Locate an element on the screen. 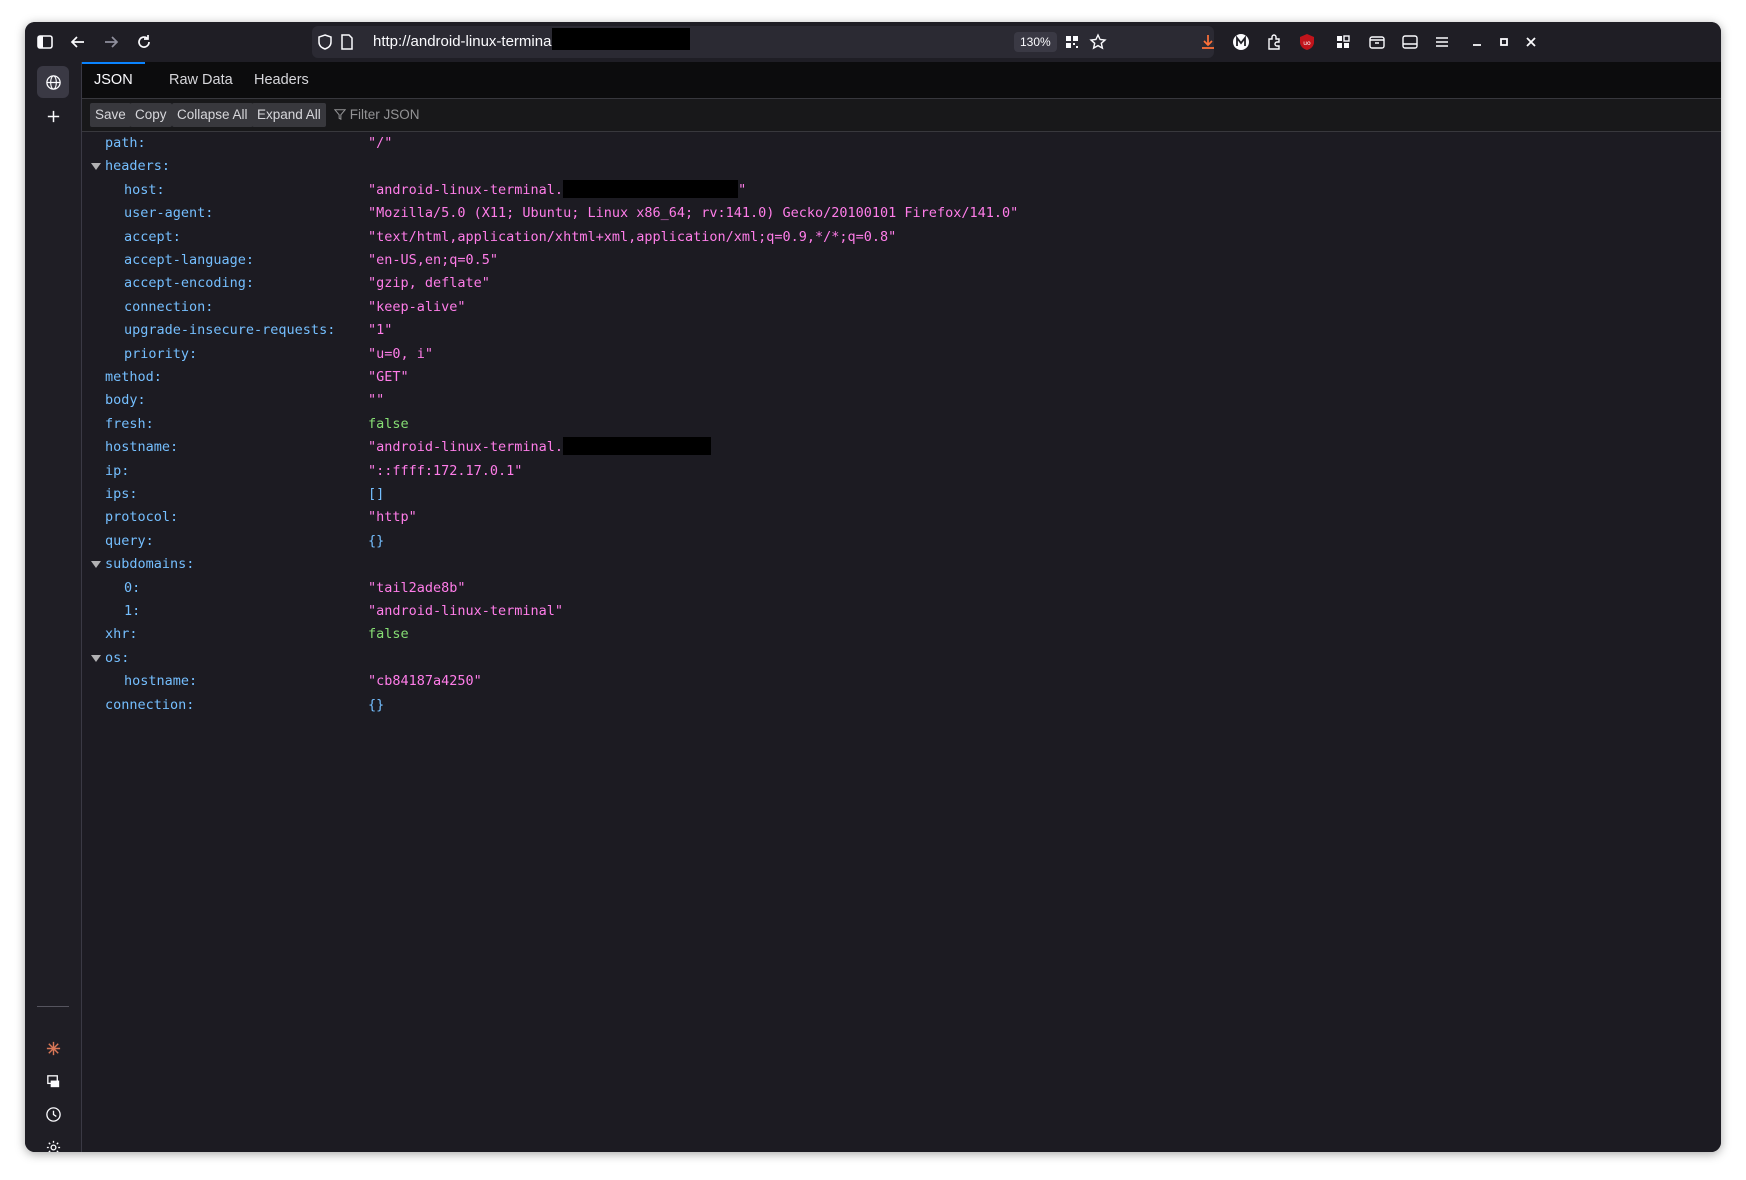 Image resolution: width=1746 pixels, height=1180 pixels. downloads-icon is located at coordinates (1208, 42).